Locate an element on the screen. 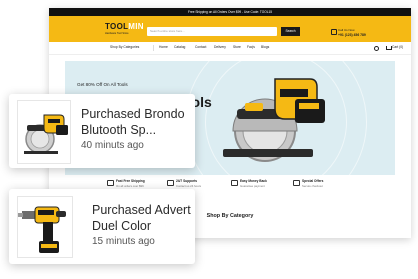  notification-time: 40 minuts ago is located at coordinates (112, 145).